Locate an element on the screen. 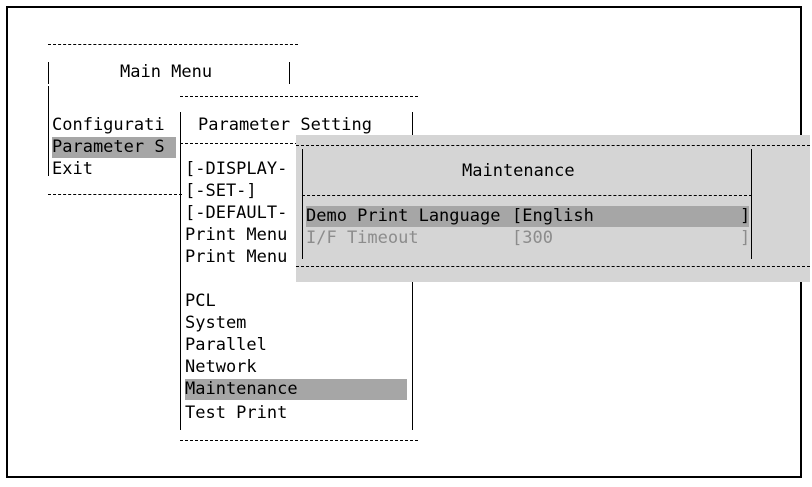  maintenance-row-label: Demo Print Language is located at coordinates (403, 216).